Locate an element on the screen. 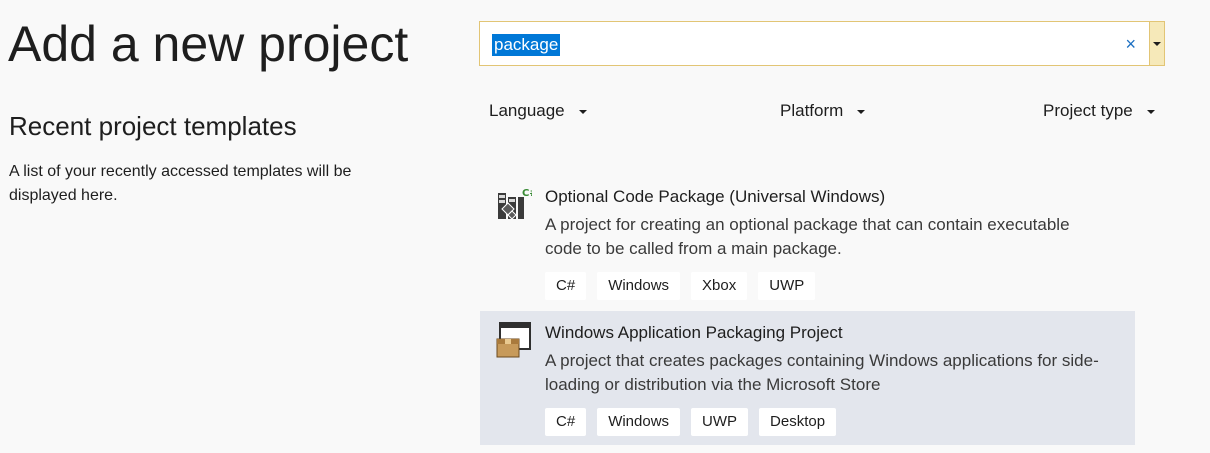  recent-templates-heading: Recent project templates is located at coordinates (153, 126).